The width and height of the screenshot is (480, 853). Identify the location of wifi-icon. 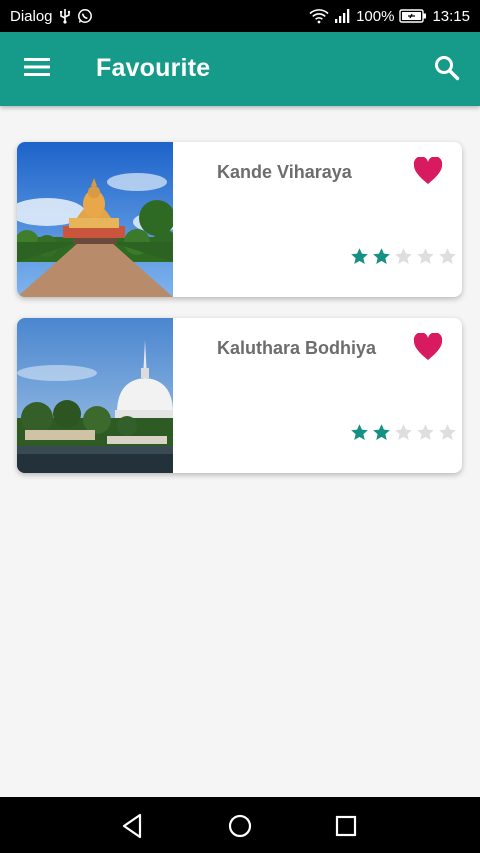
(319, 16).